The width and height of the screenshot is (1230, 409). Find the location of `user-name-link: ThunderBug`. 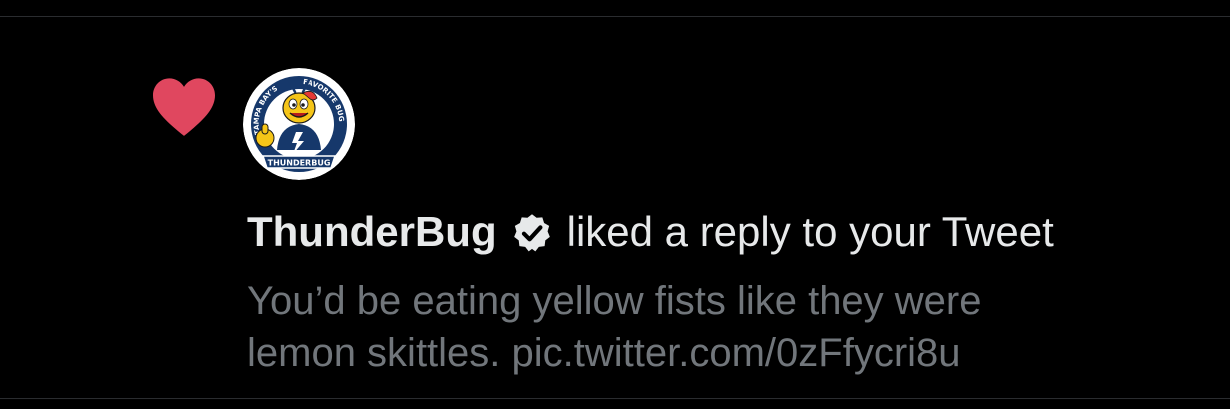

user-name-link: ThunderBug is located at coordinates (372, 232).